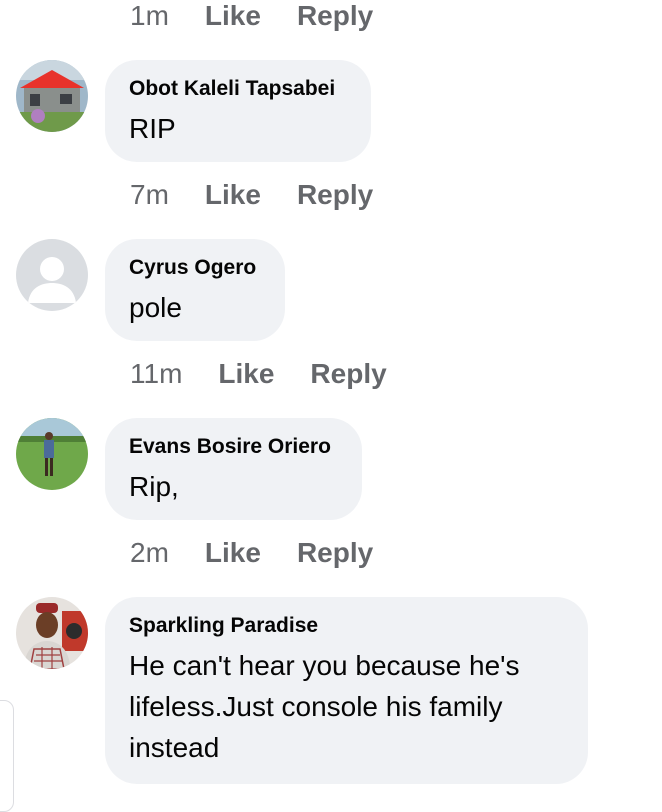  I want to click on comment-author: Cyrus Ogero, so click(195, 268).